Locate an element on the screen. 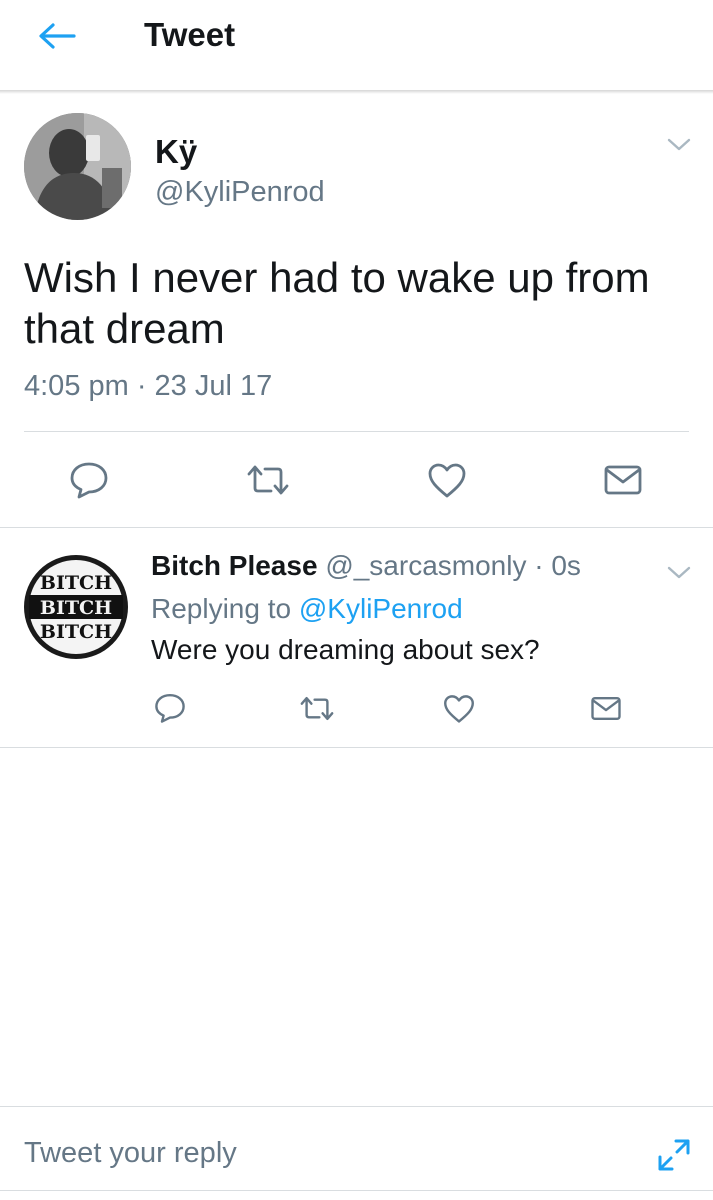 This screenshot has width=713, height=1200. reply-retweet-button is located at coordinates (317, 708).